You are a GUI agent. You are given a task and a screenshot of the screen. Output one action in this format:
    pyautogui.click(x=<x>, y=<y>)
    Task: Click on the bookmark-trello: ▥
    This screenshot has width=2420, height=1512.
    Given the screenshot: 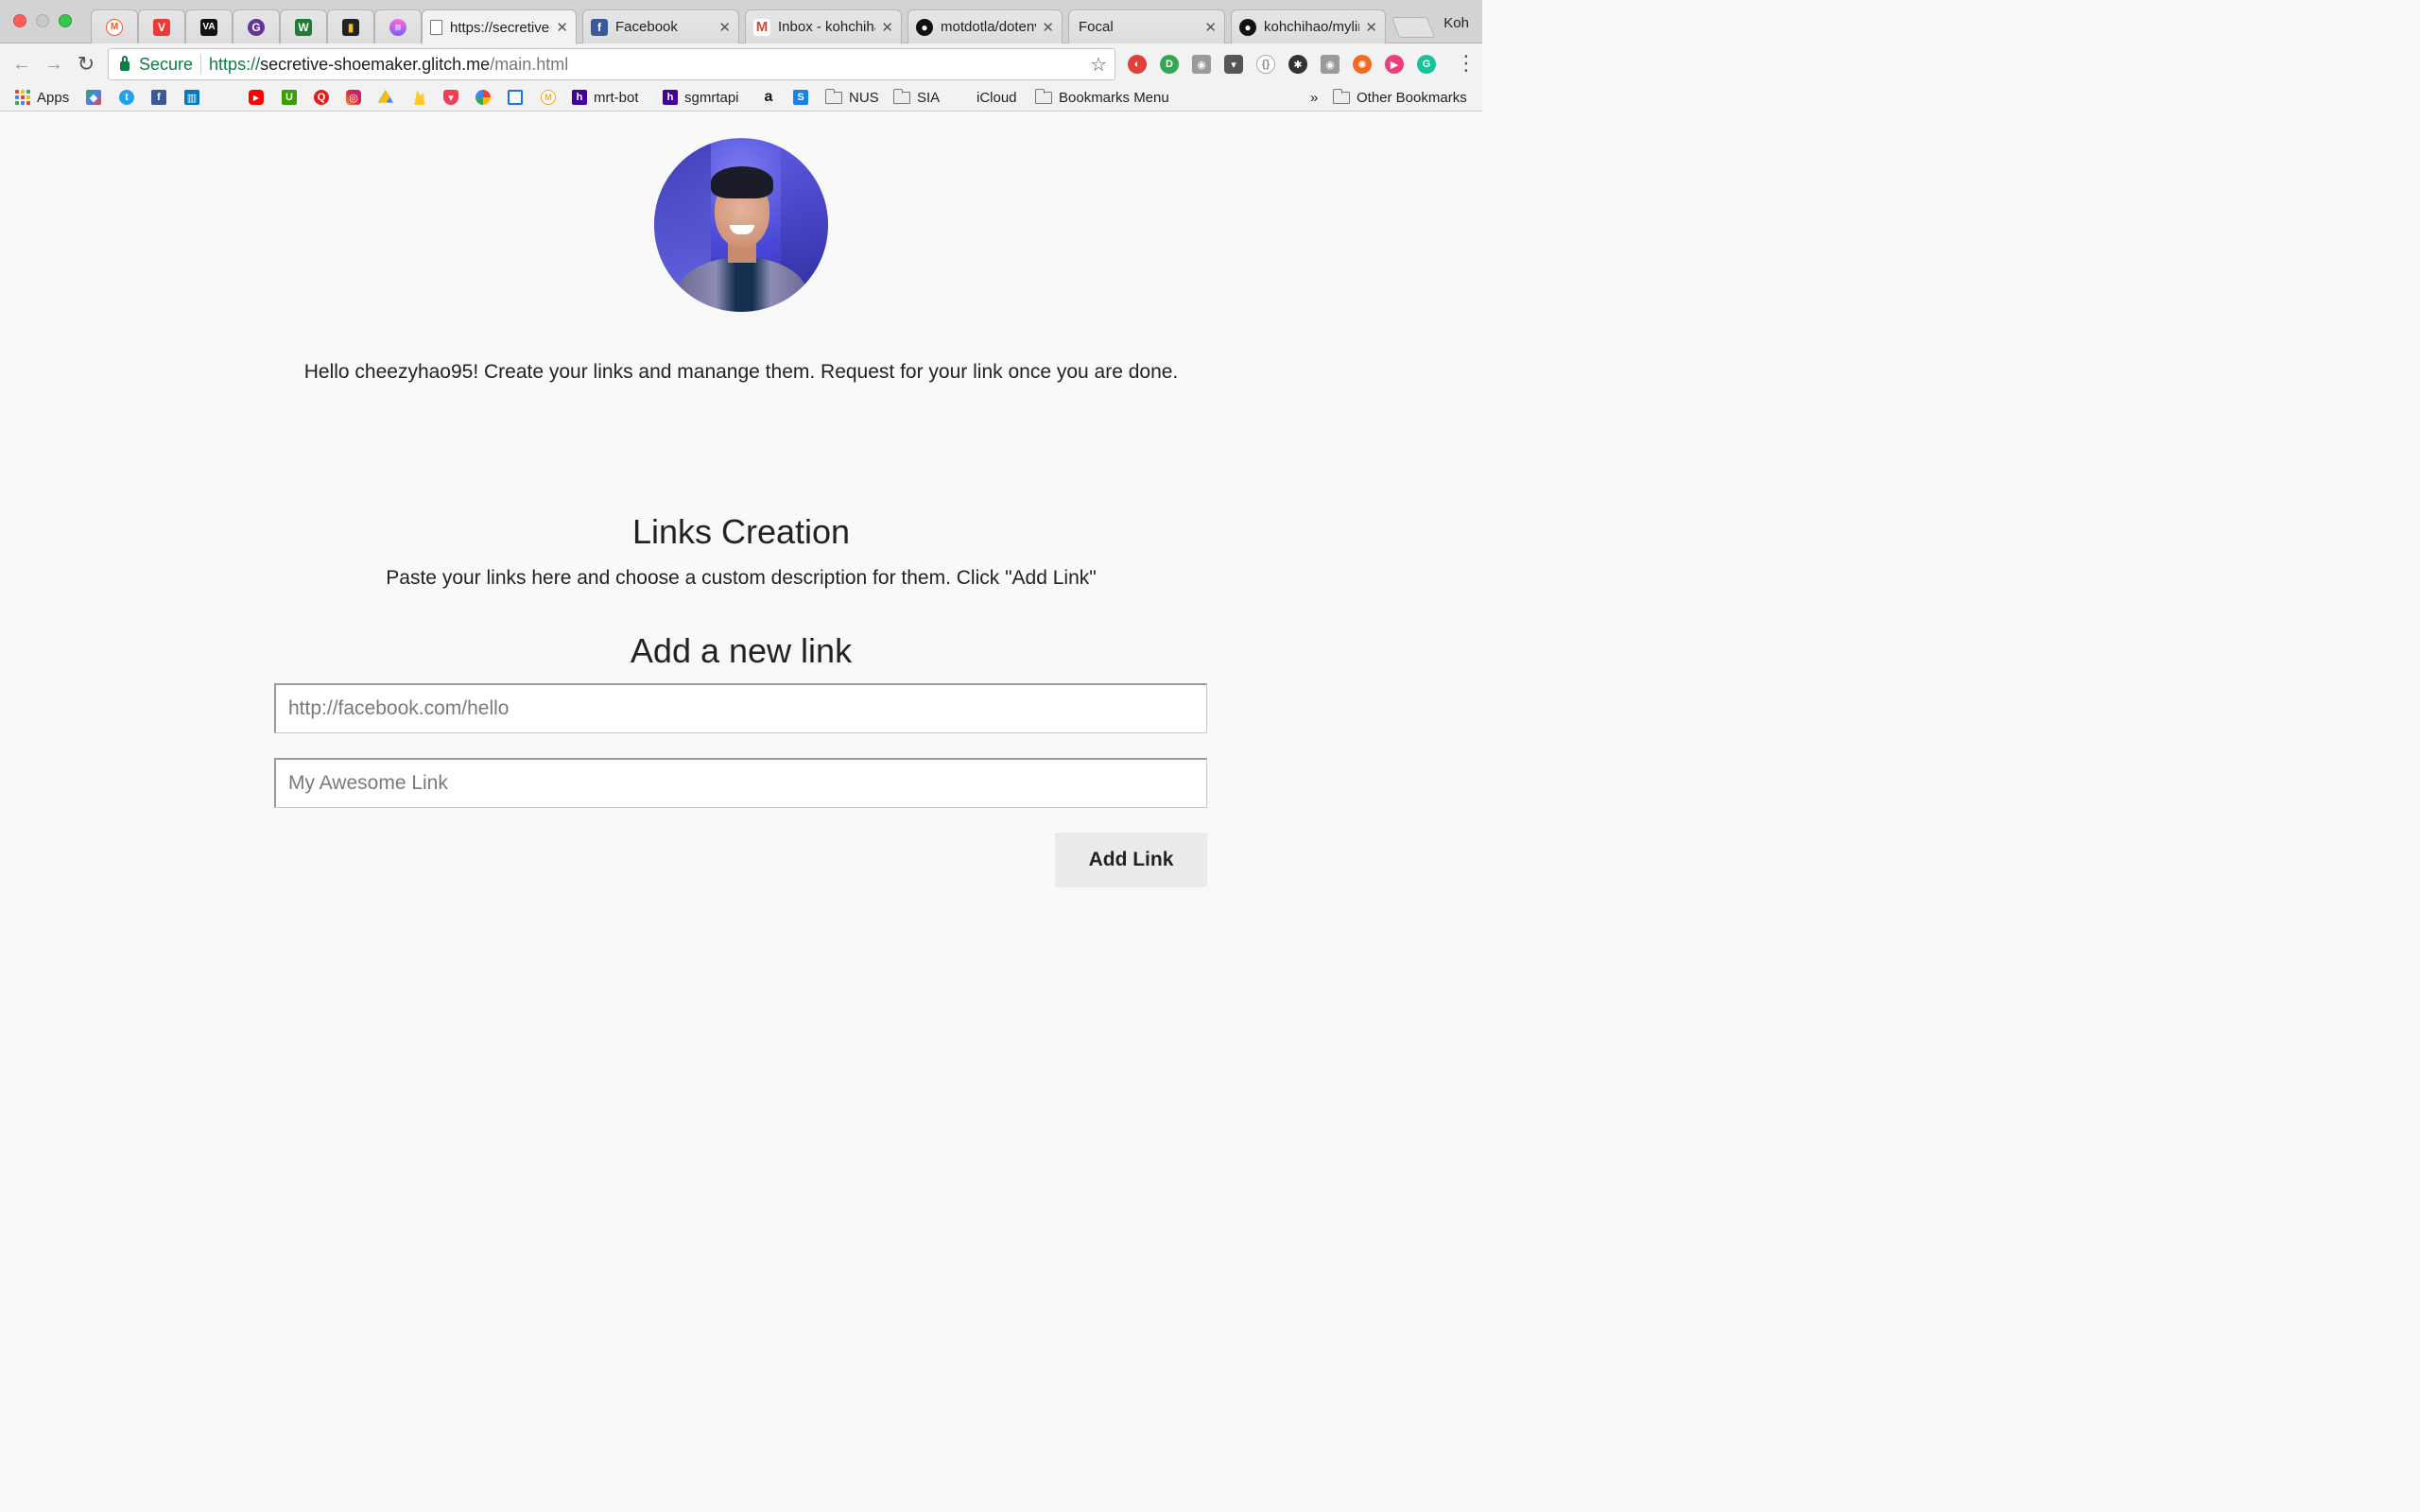 What is the action you would take?
    pyautogui.click(x=191, y=97)
    